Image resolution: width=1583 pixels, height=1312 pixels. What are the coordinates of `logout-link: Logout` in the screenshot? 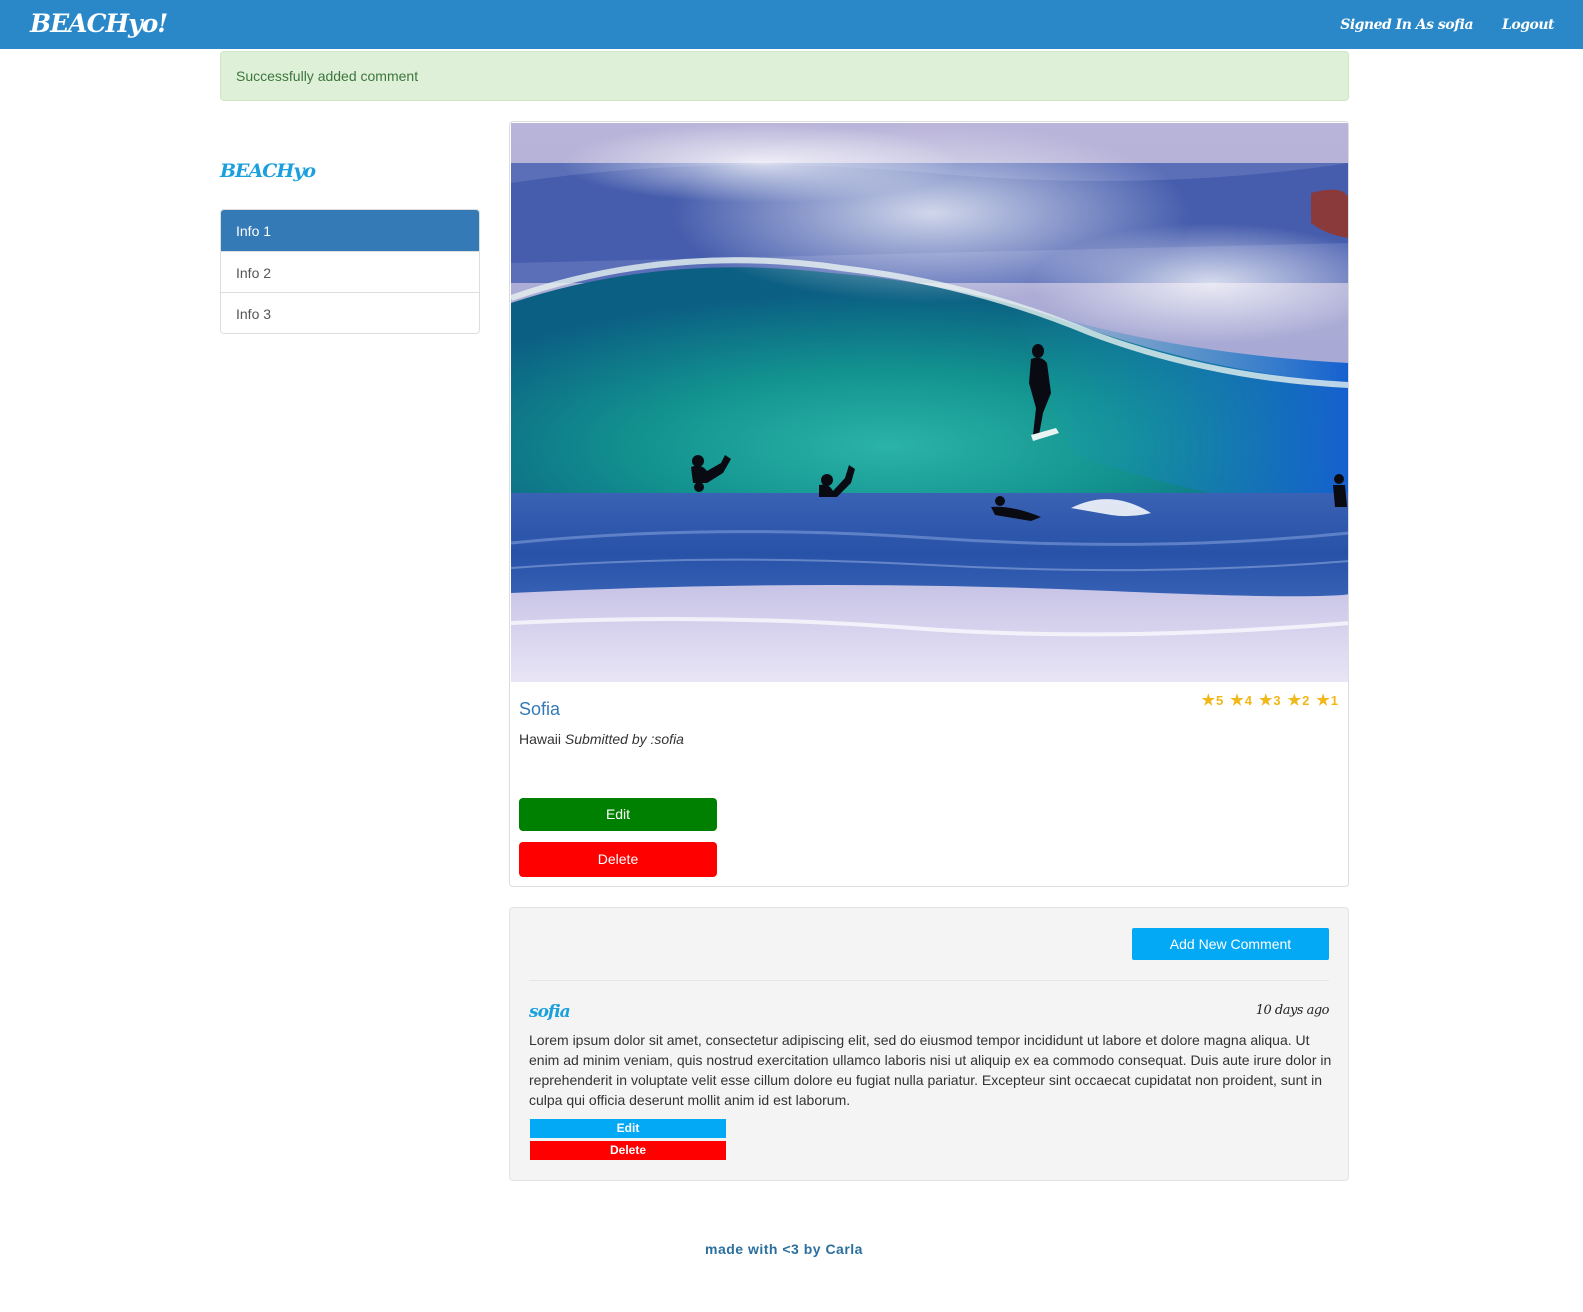 It's located at (1542, 25).